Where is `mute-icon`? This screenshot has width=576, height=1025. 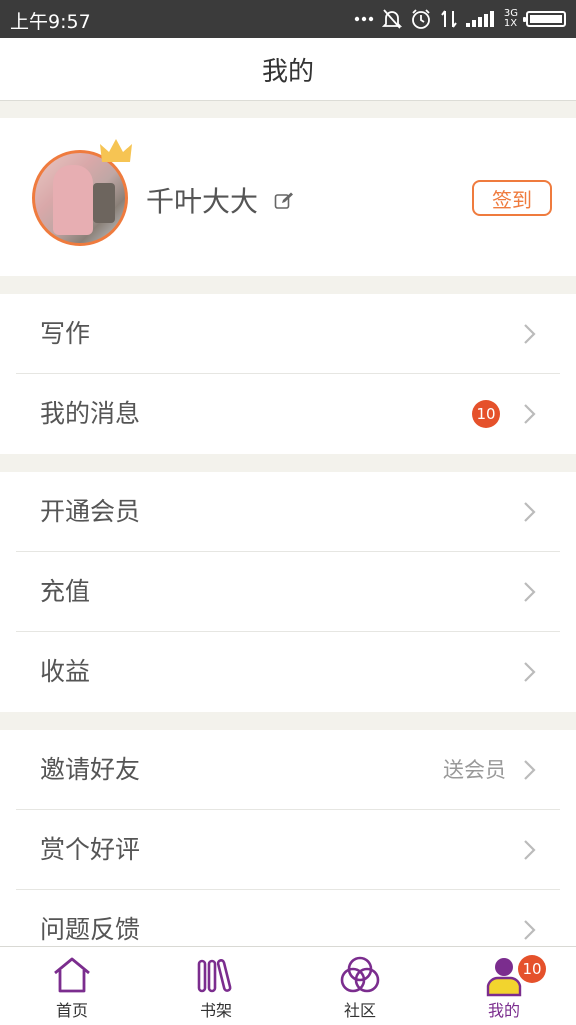 mute-icon is located at coordinates (391, 19).